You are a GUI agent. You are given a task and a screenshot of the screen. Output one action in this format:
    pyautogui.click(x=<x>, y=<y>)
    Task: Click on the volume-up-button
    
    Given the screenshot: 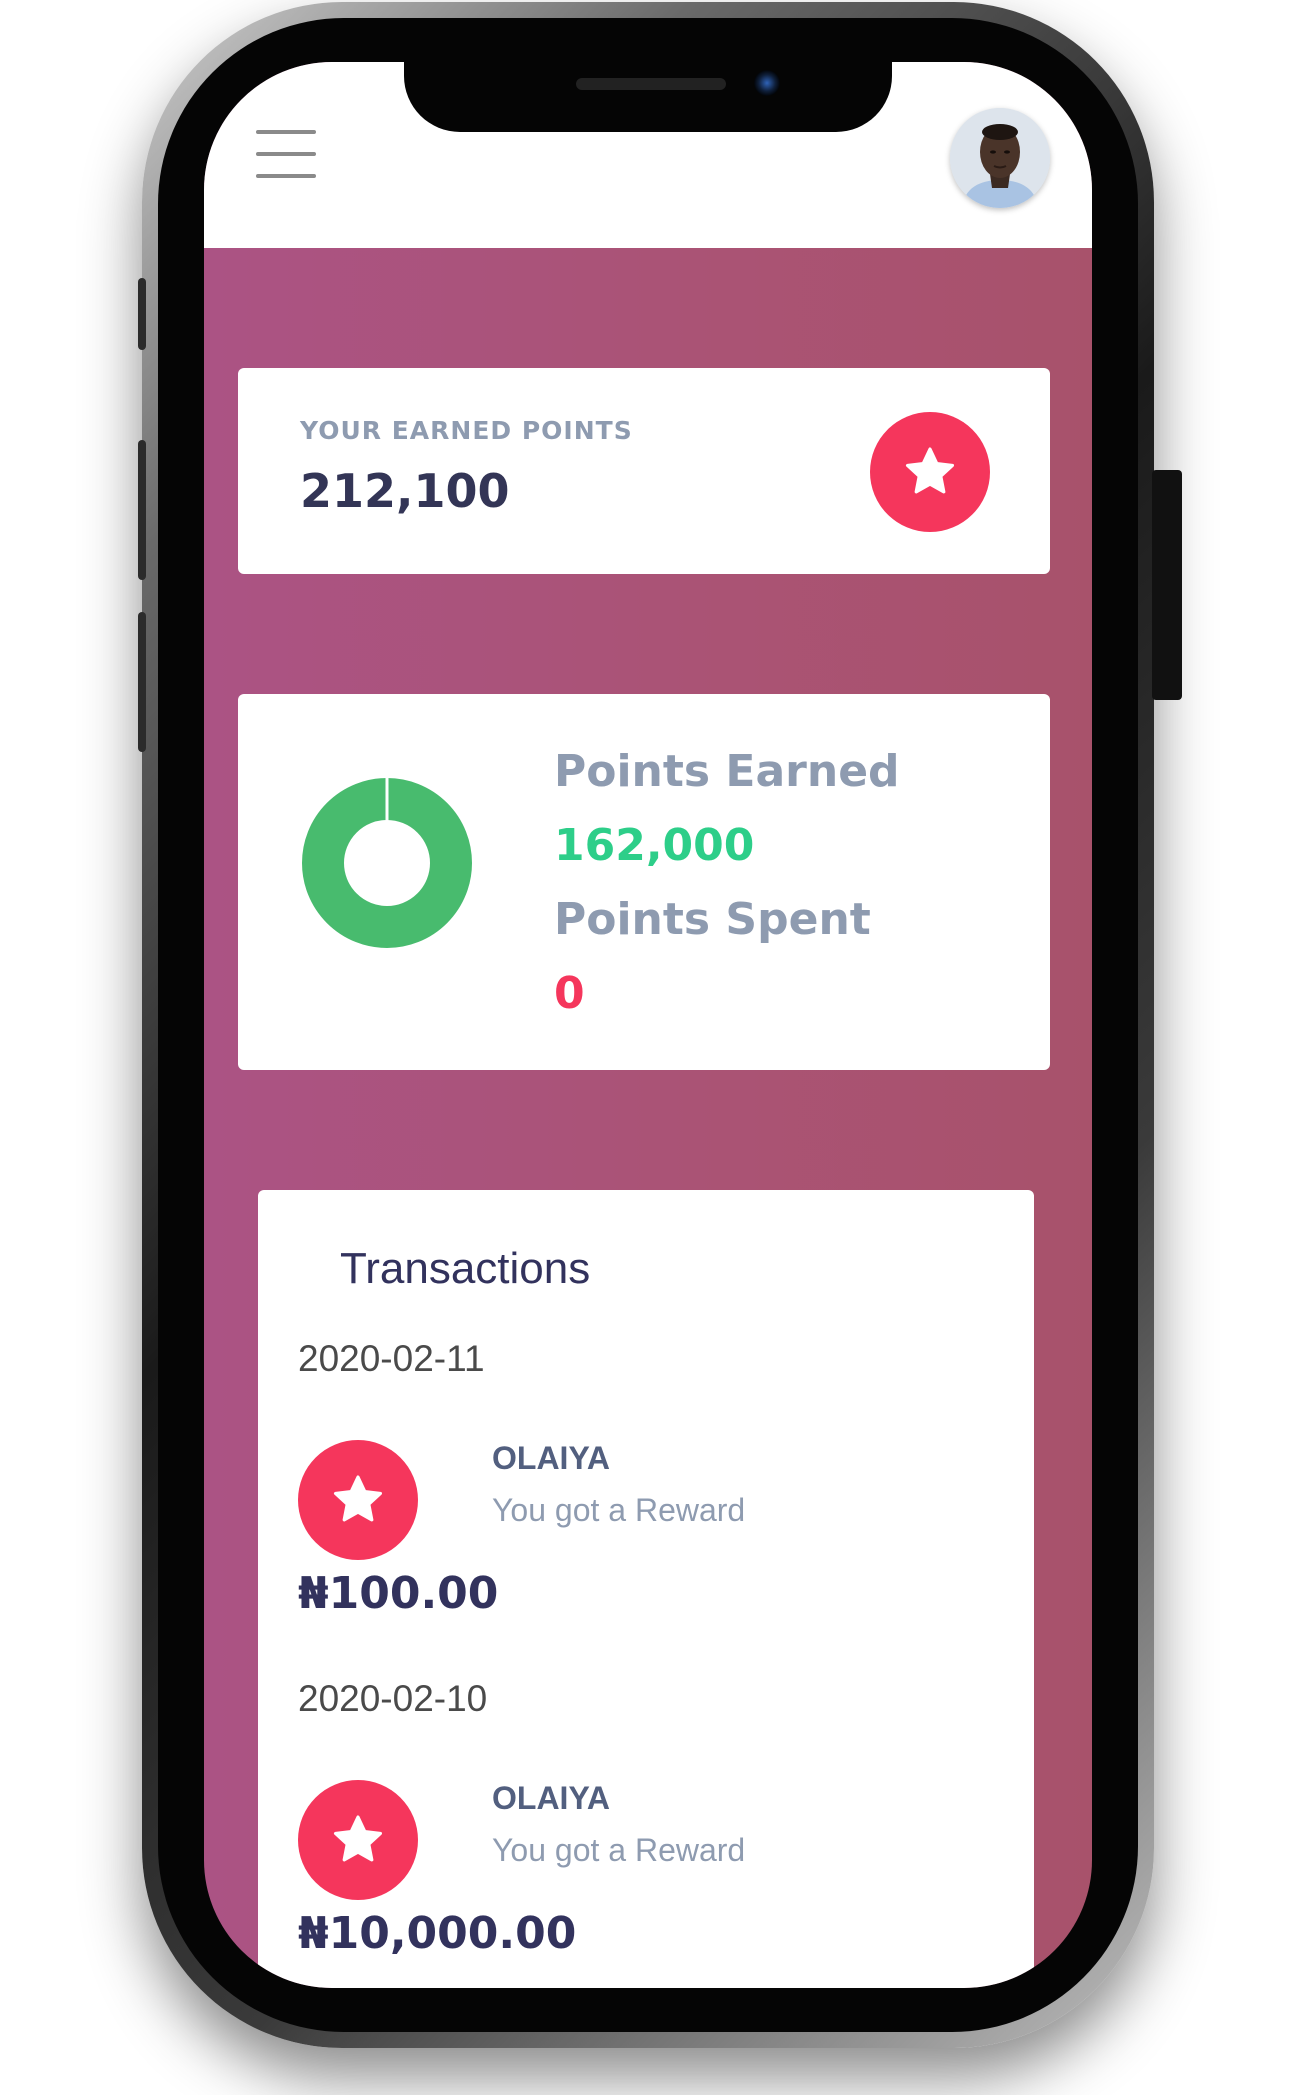 What is the action you would take?
    pyautogui.click(x=142, y=510)
    